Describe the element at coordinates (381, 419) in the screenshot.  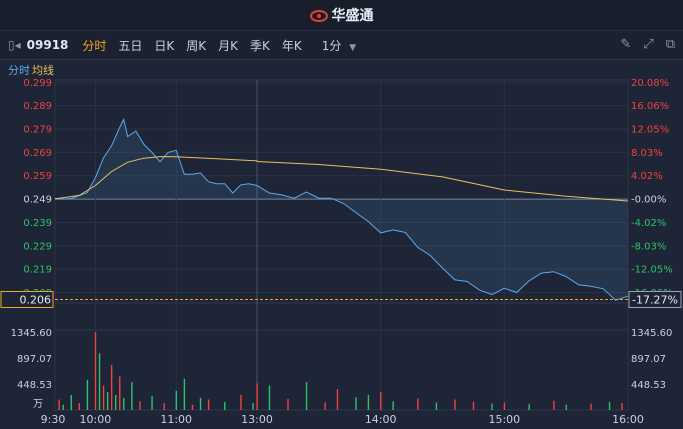
I see `x-tick-label: 14:00` at that location.